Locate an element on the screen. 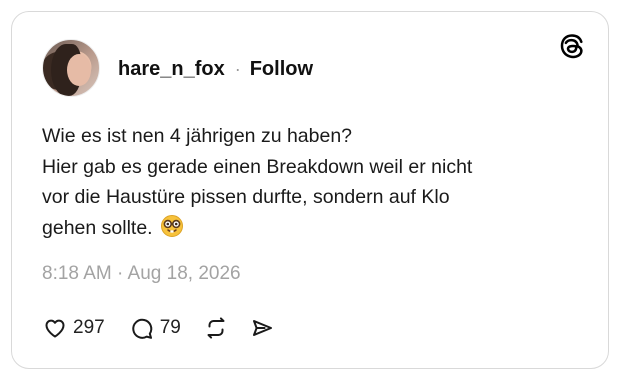 The image size is (620, 380). like-button: 297 is located at coordinates (73, 328).